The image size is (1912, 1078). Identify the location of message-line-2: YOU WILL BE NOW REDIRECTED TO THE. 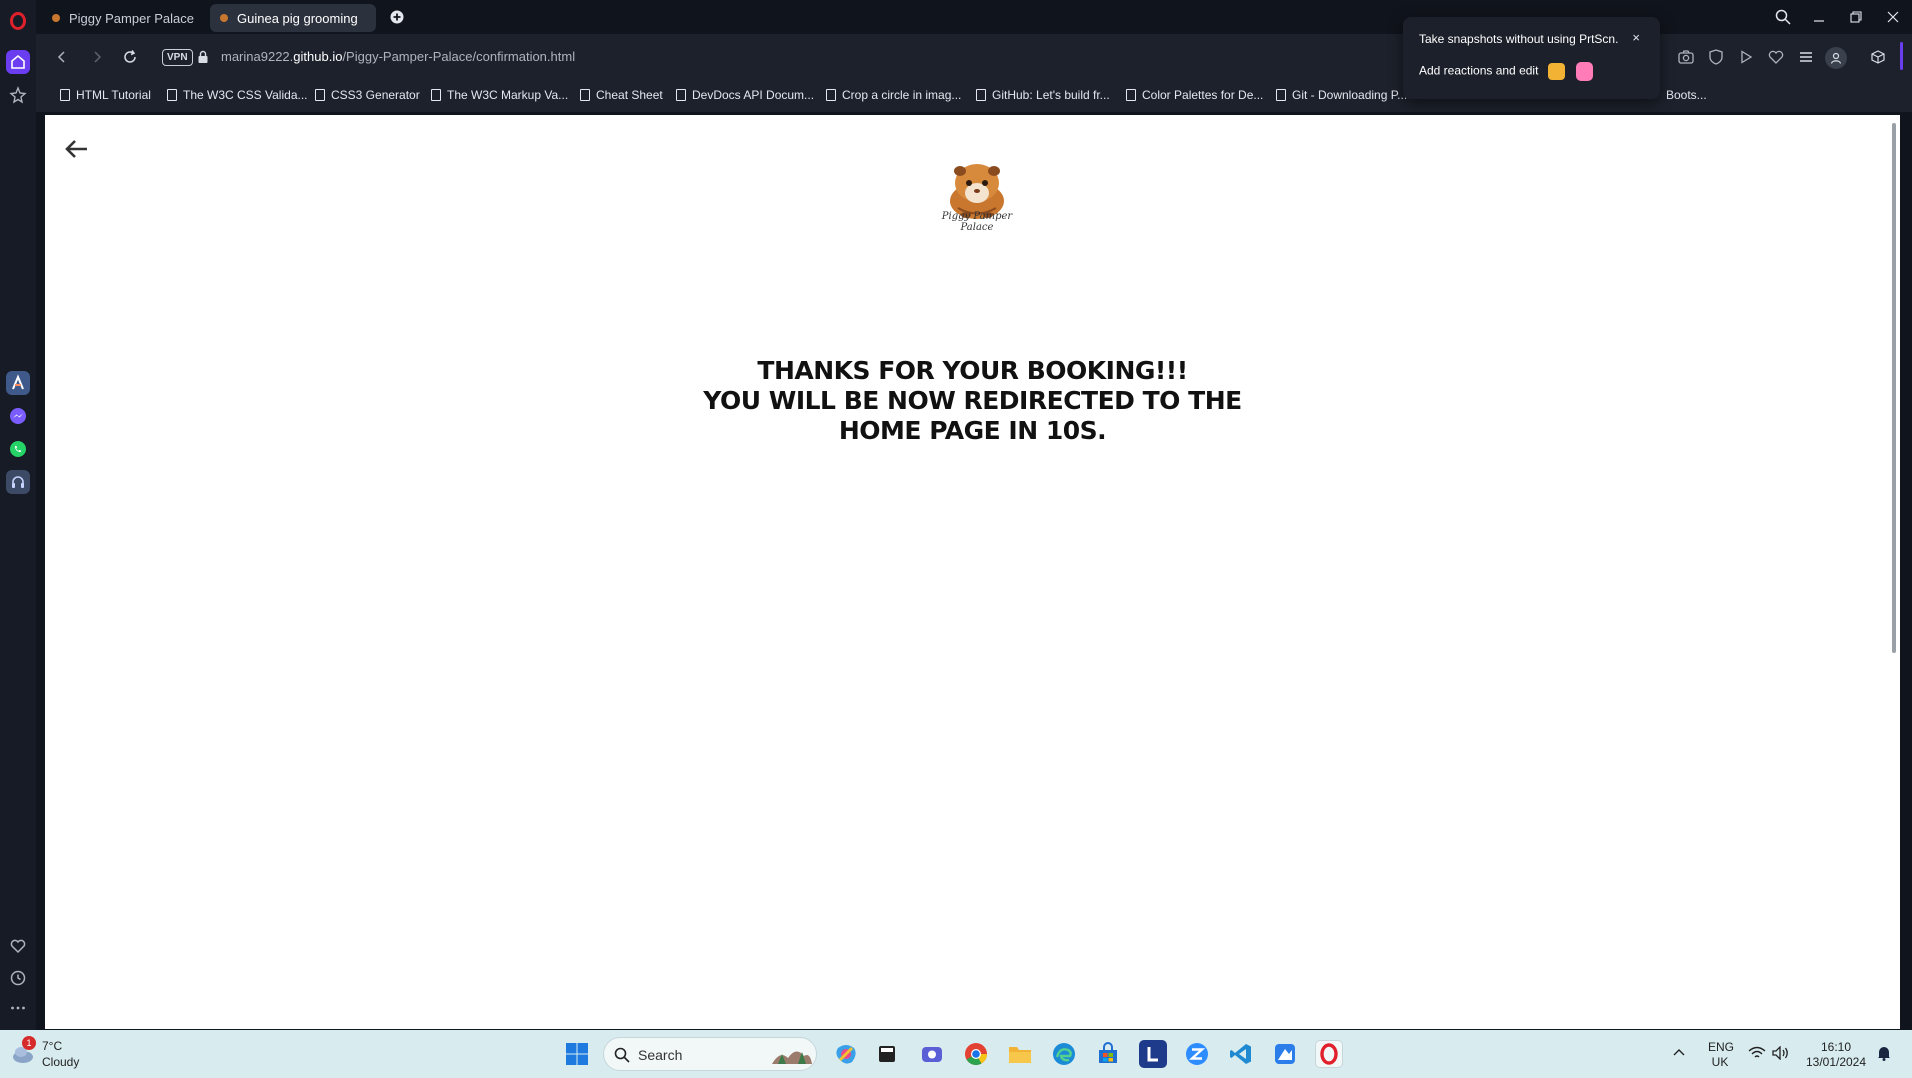
(972, 400).